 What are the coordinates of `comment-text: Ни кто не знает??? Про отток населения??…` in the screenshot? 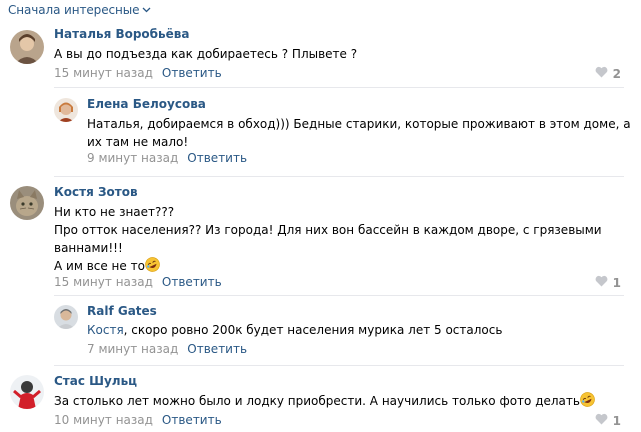 It's located at (328, 239).